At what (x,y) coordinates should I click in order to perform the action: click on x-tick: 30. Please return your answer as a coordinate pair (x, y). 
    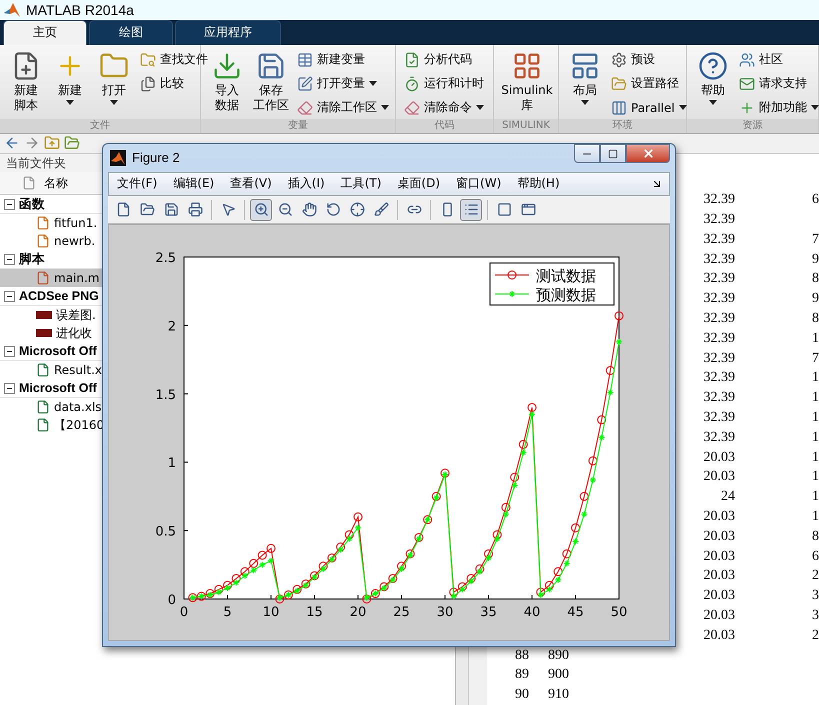
    Looking at the image, I should click on (445, 607).